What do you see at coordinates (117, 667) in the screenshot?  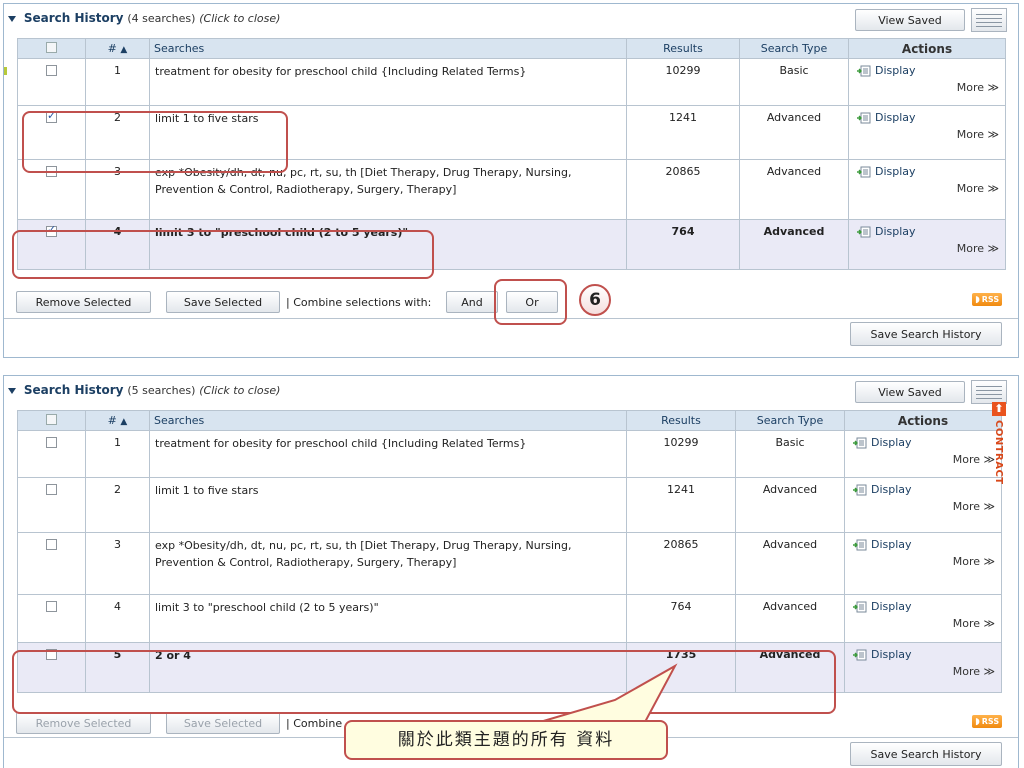 I see `row-number: 5` at bounding box center [117, 667].